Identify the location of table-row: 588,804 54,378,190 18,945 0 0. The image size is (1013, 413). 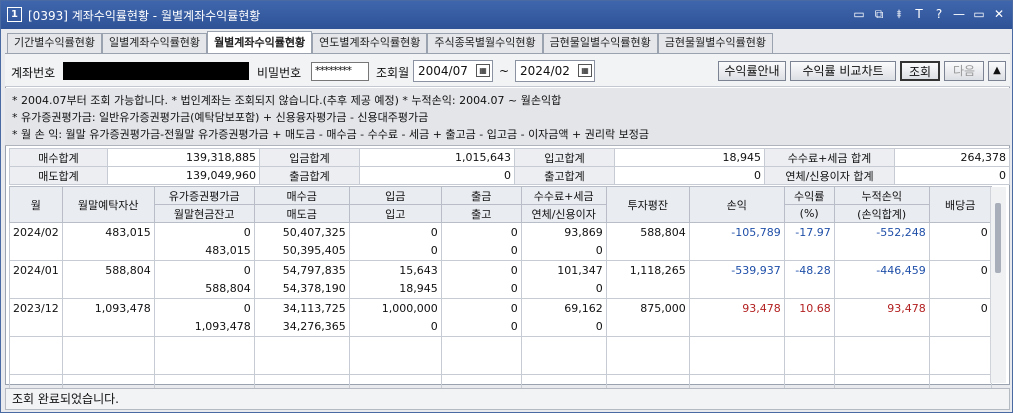
(500, 289).